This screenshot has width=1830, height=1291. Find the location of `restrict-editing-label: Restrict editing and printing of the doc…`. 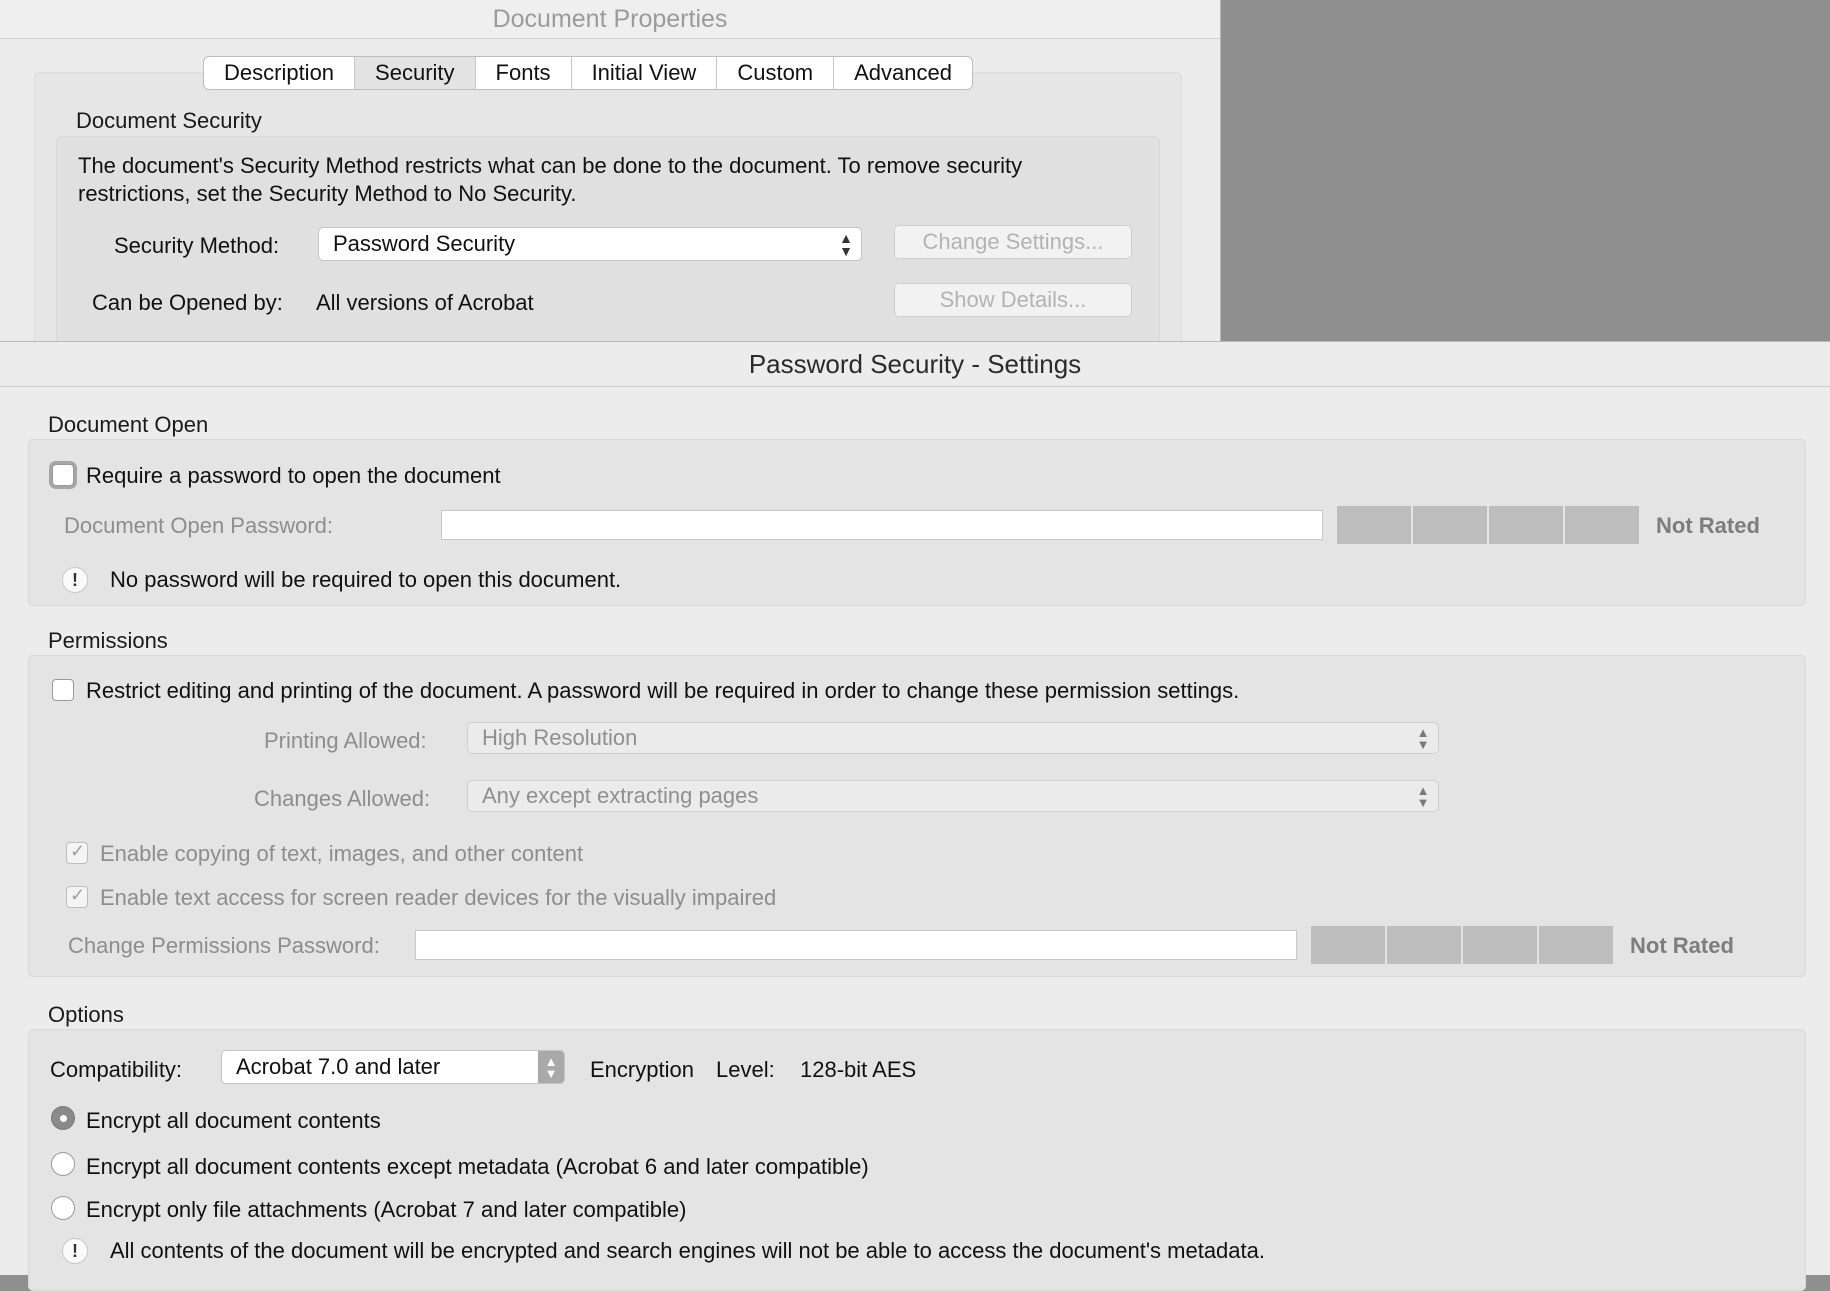

restrict-editing-label: Restrict editing and printing of the doc… is located at coordinates (663, 690).